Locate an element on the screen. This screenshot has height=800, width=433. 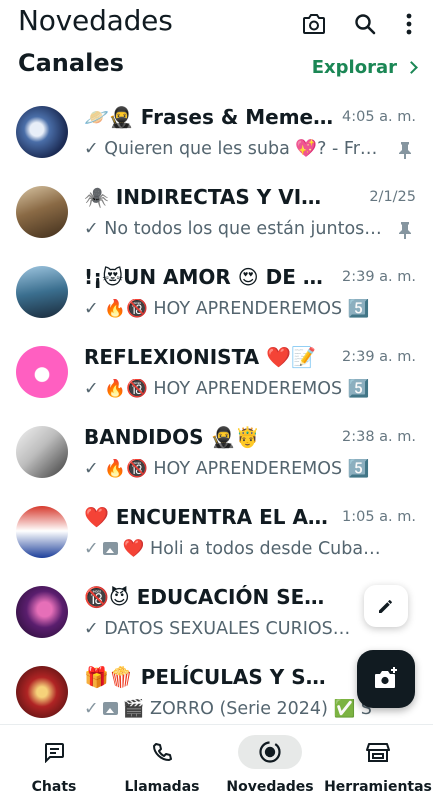
channel-preview: ✓ Quieren que les suba 💖? - Frases is located at coordinates (234, 149).